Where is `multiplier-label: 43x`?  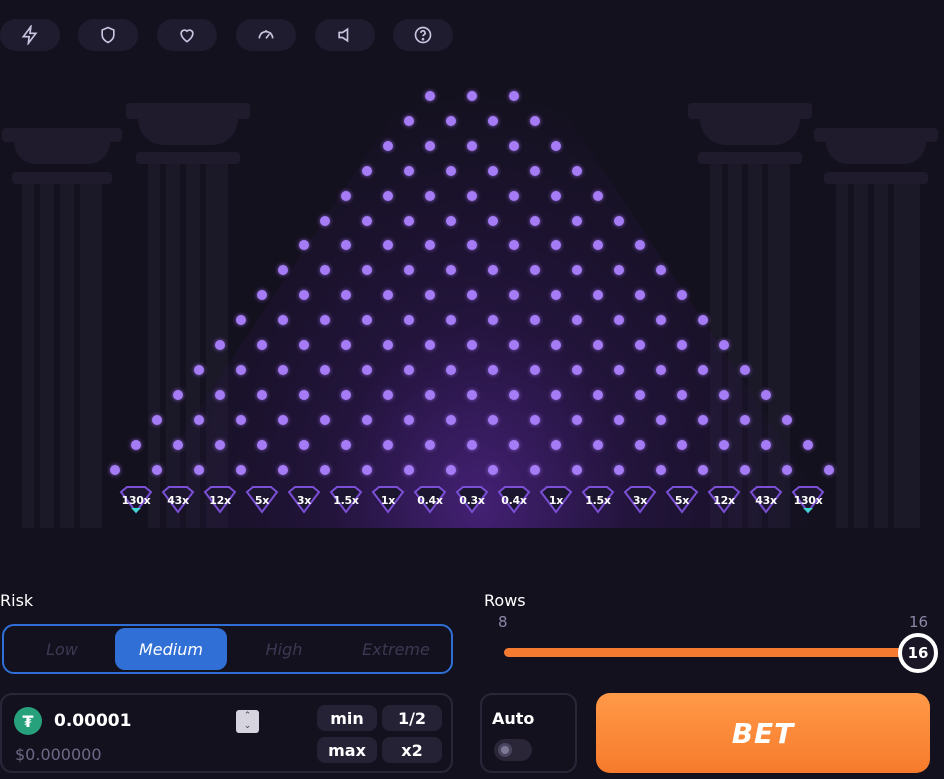
multiplier-label: 43x is located at coordinates (766, 500).